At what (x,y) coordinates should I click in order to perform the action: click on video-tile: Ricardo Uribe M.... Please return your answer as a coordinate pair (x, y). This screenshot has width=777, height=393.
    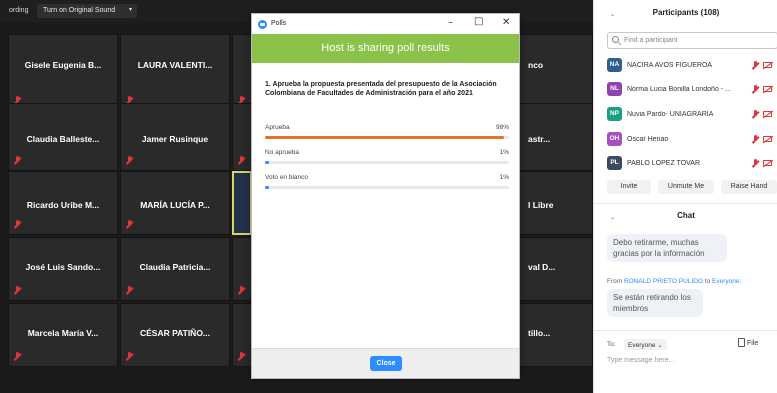
    Looking at the image, I should click on (63, 203).